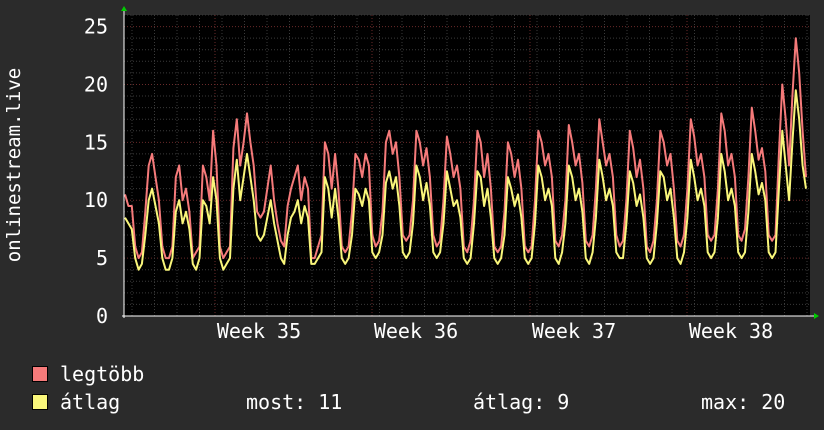  Describe the element at coordinates (96, 200) in the screenshot. I see `y-tick-label: 10` at that location.